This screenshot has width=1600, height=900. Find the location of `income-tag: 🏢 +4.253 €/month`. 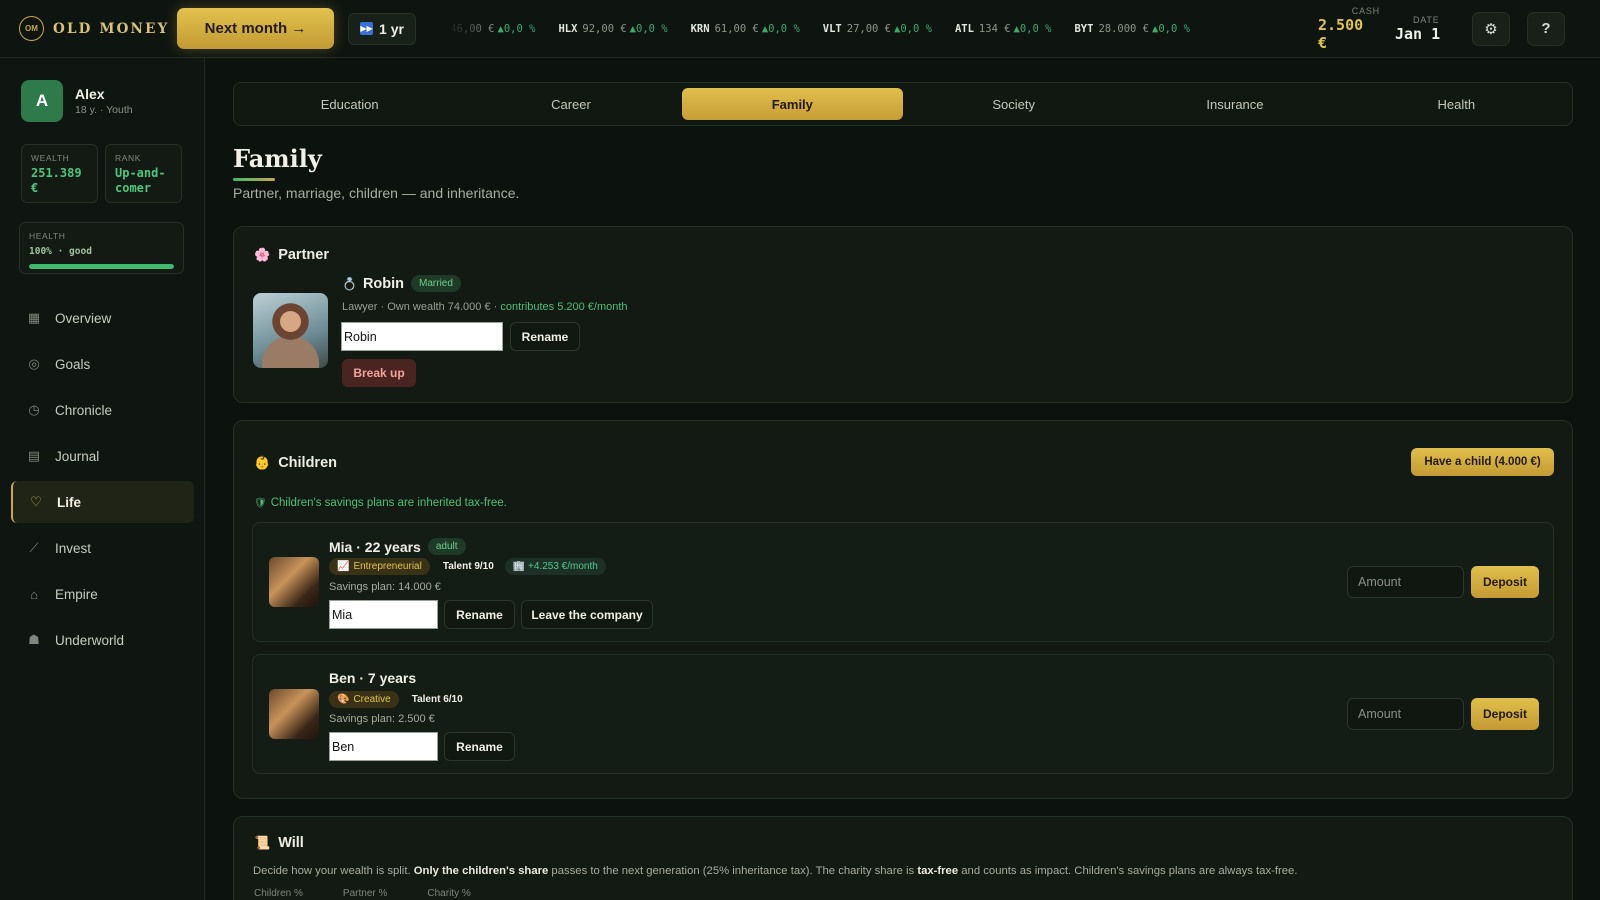

income-tag: 🏢 +4.253 €/month is located at coordinates (555, 566).